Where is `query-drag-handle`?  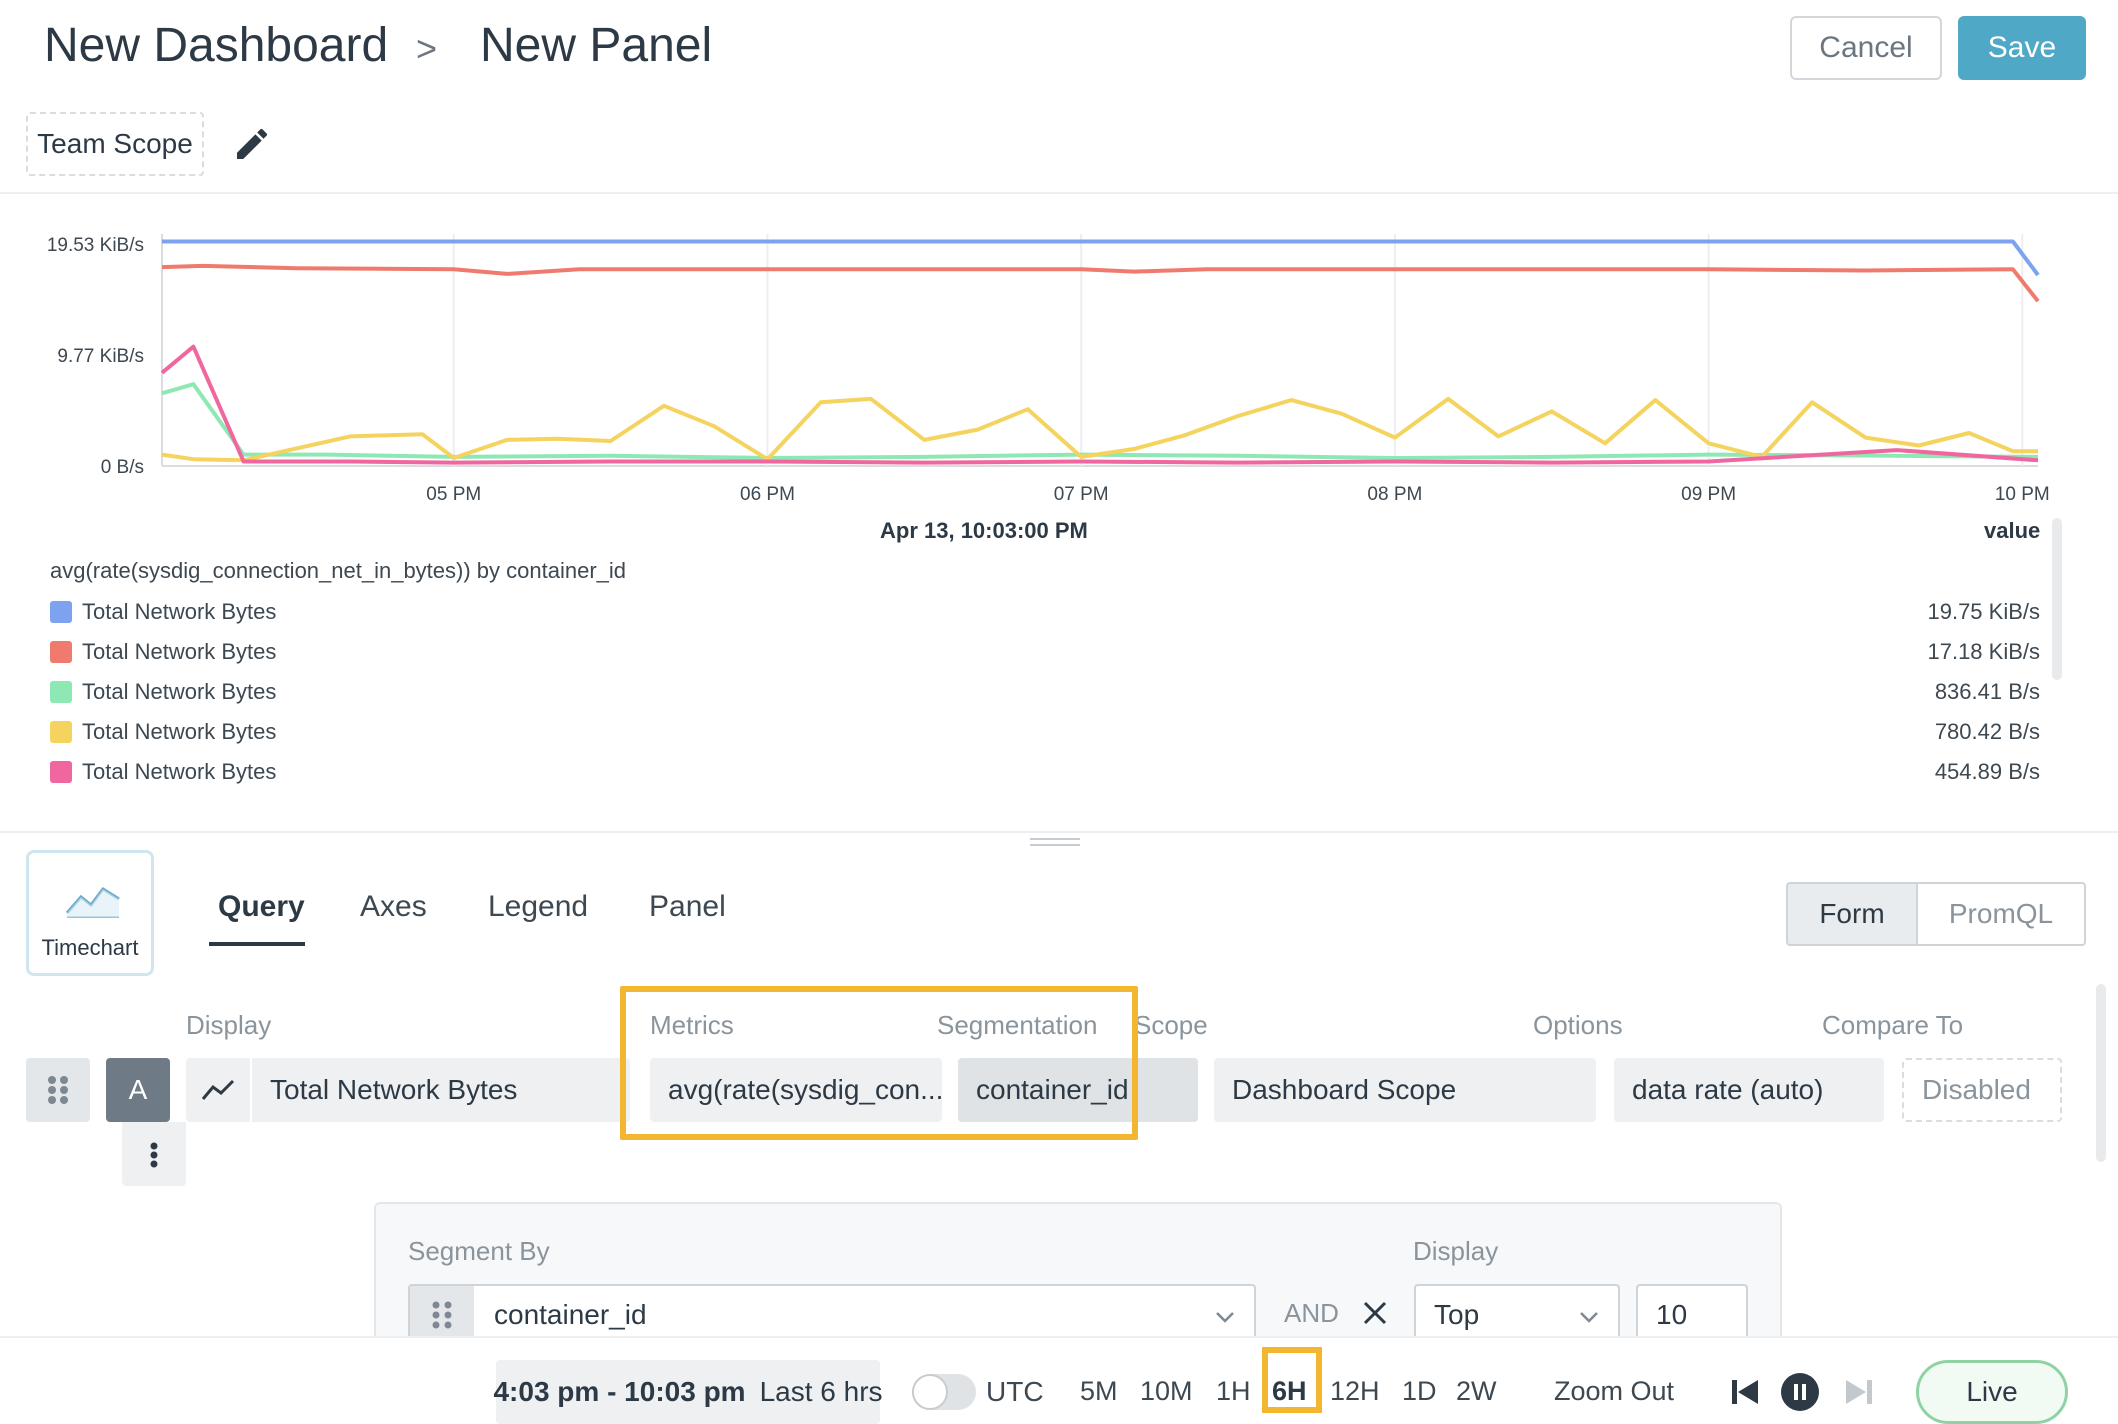
query-drag-handle is located at coordinates (58, 1090).